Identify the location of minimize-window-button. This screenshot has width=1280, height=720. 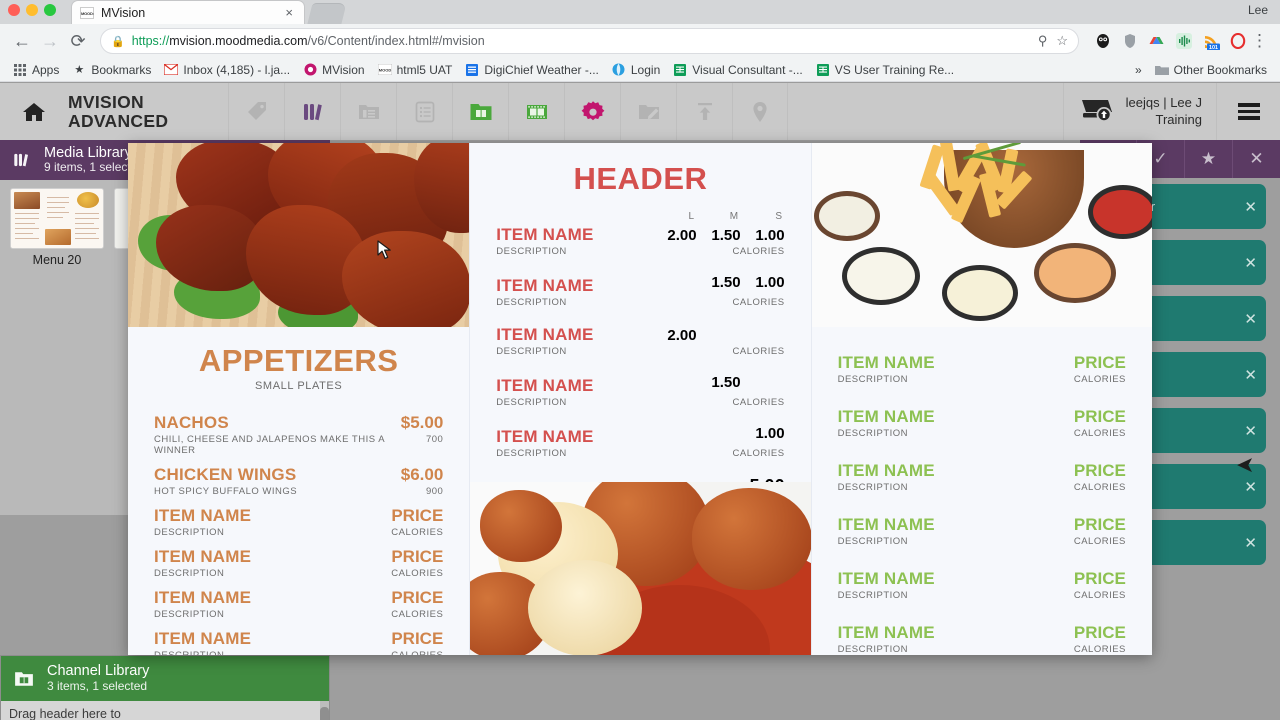
(32, 10).